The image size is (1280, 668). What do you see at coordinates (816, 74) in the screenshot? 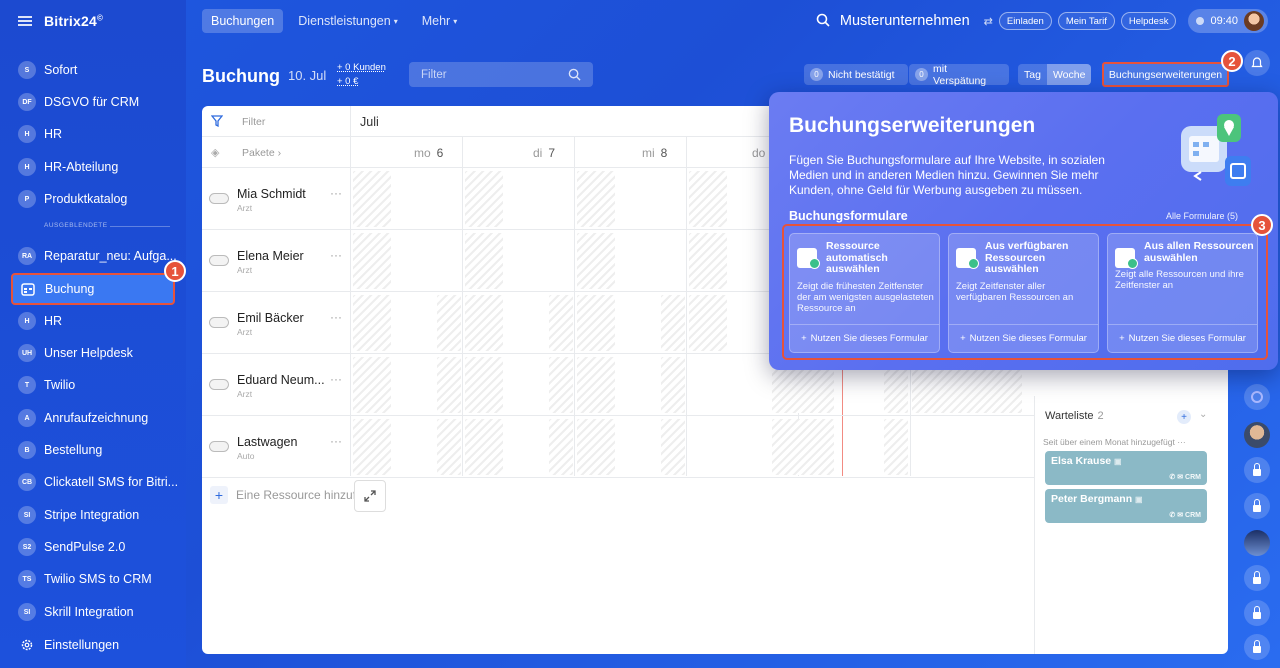
I see `count-badge: 0` at bounding box center [816, 74].